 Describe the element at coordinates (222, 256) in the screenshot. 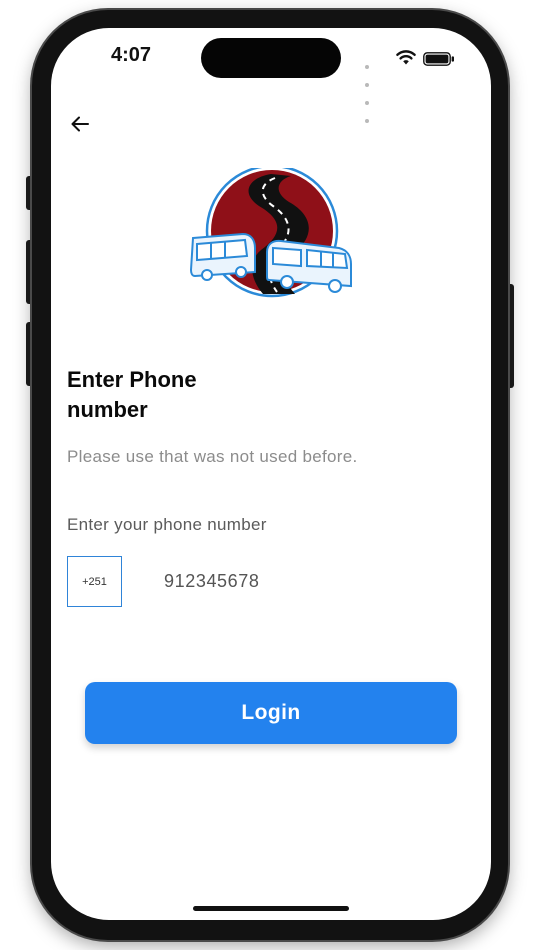

I see `bus-left-icon` at that location.